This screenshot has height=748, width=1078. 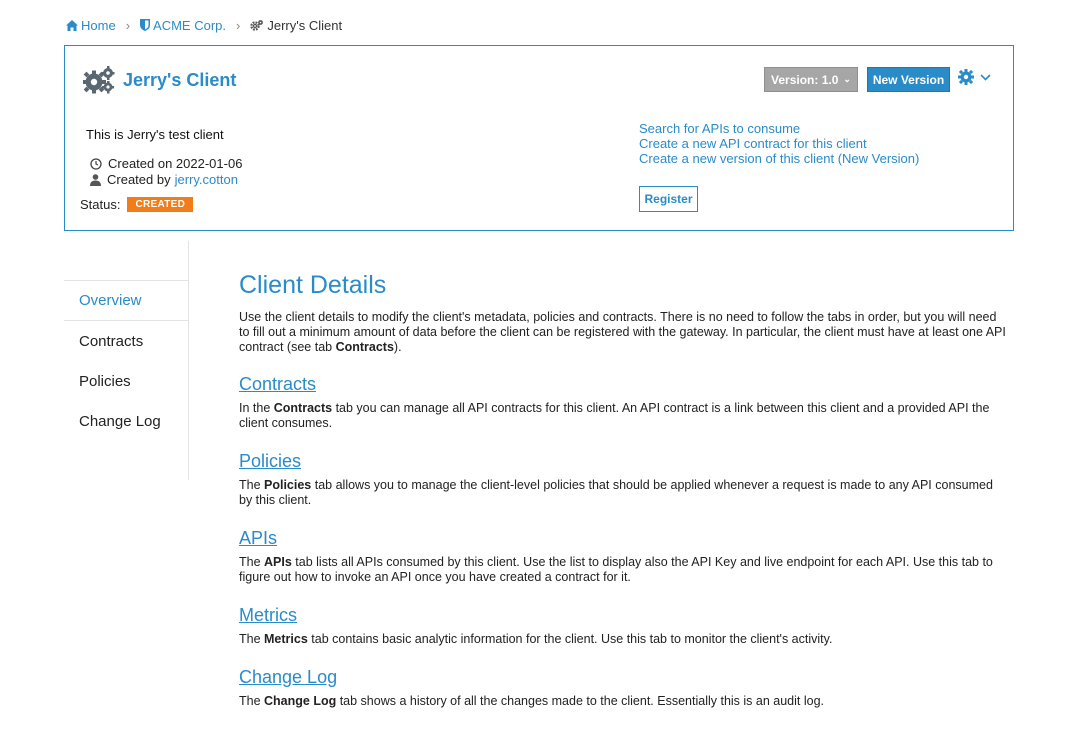 I want to click on section-title-policies: Policies, so click(x=270, y=461).